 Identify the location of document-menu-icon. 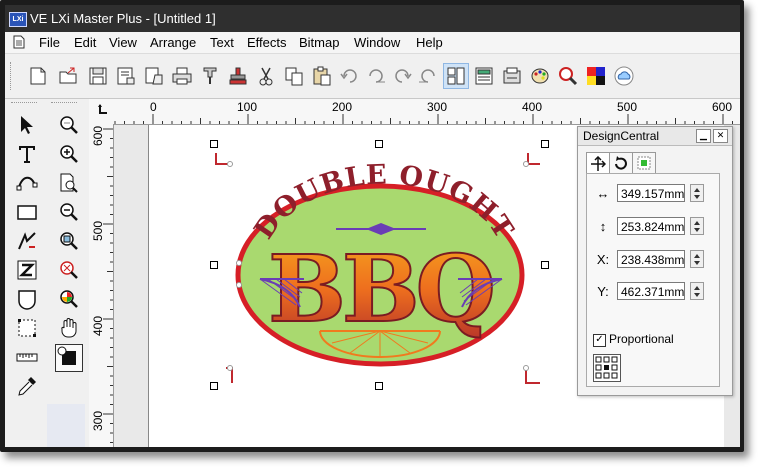
(19, 42).